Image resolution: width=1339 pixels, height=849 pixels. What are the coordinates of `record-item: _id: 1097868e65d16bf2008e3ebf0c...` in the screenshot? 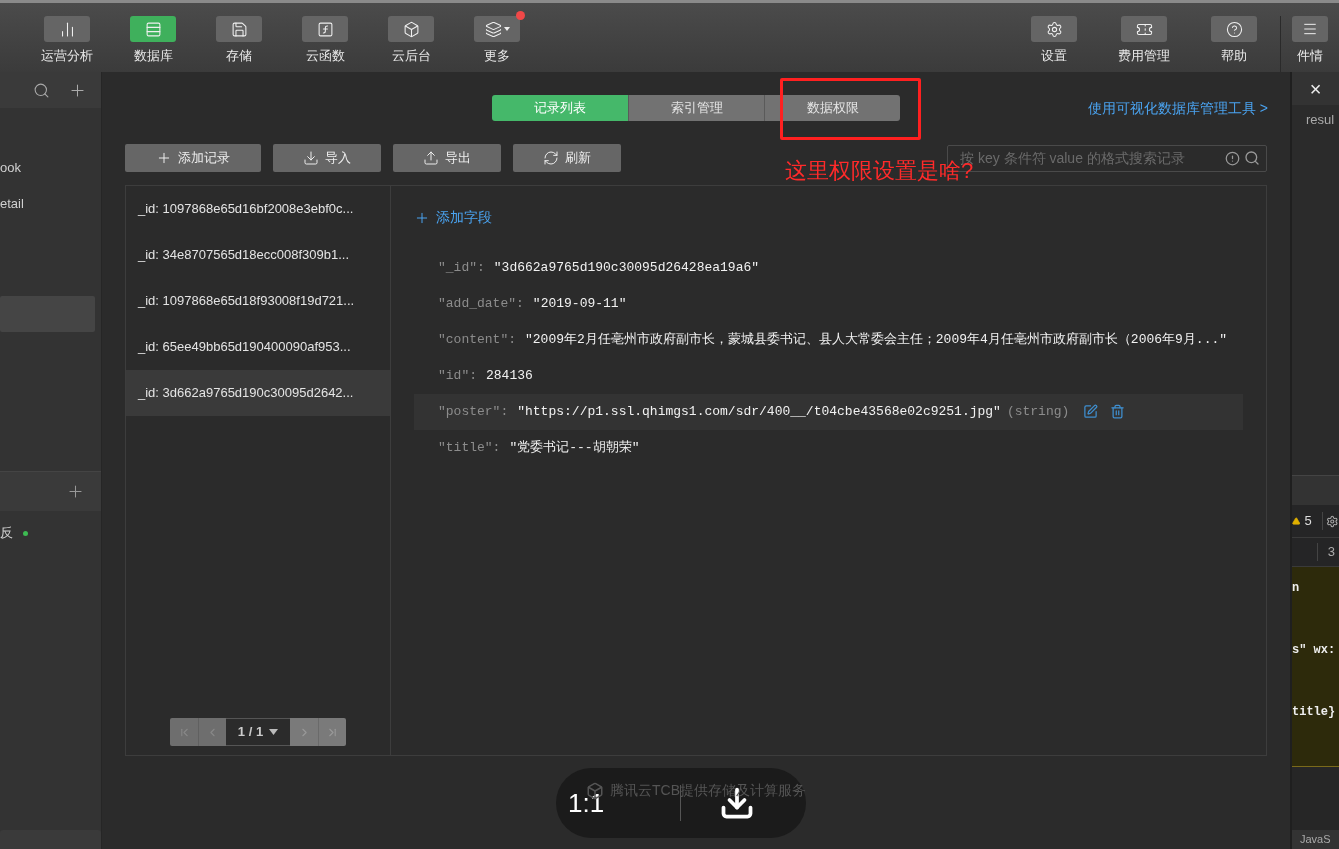 It's located at (258, 209).